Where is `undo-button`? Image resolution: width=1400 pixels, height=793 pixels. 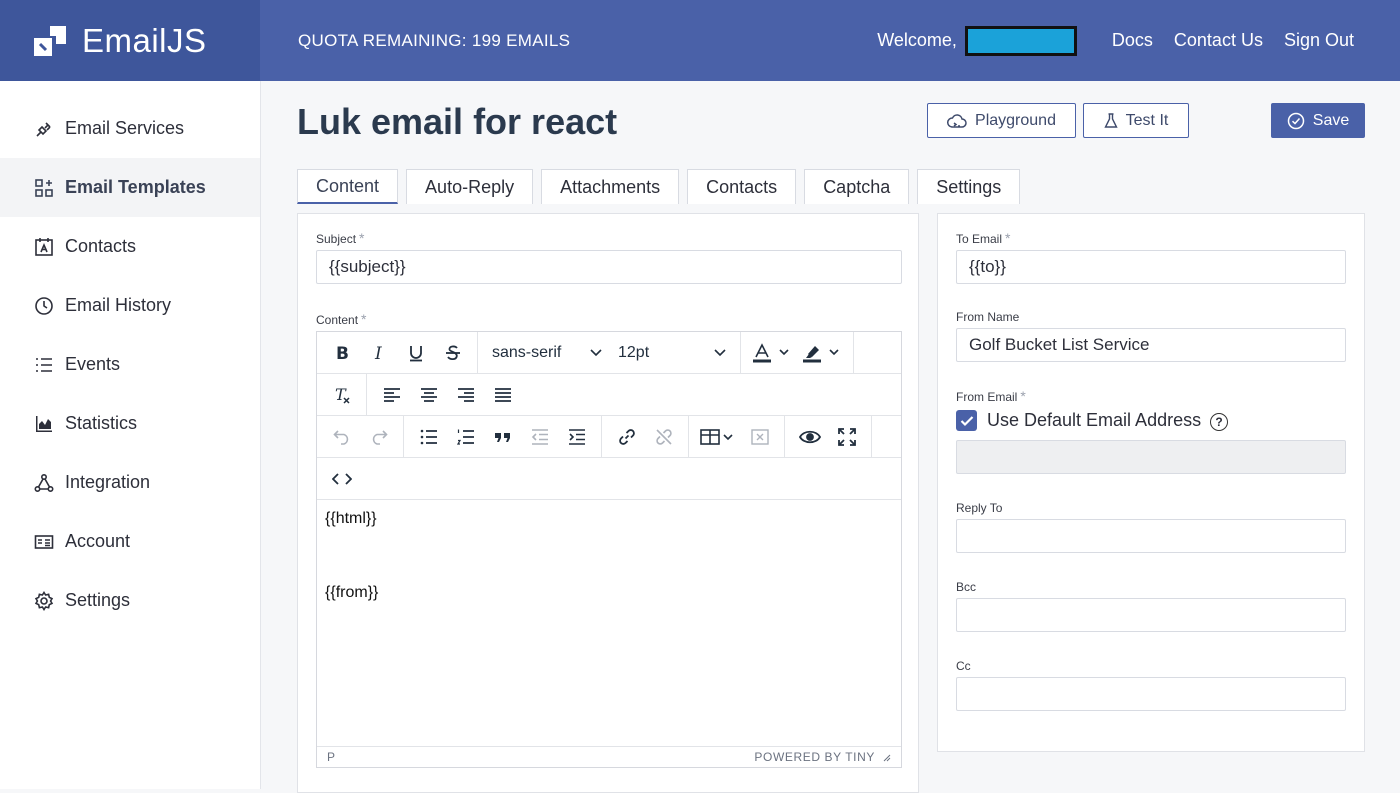 undo-button is located at coordinates (341, 437).